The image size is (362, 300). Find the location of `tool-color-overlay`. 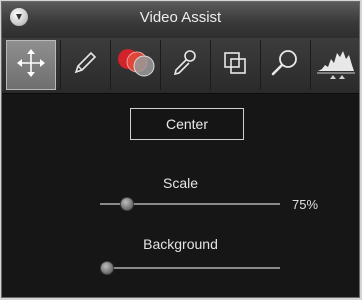

tool-color-overlay is located at coordinates (134, 65).